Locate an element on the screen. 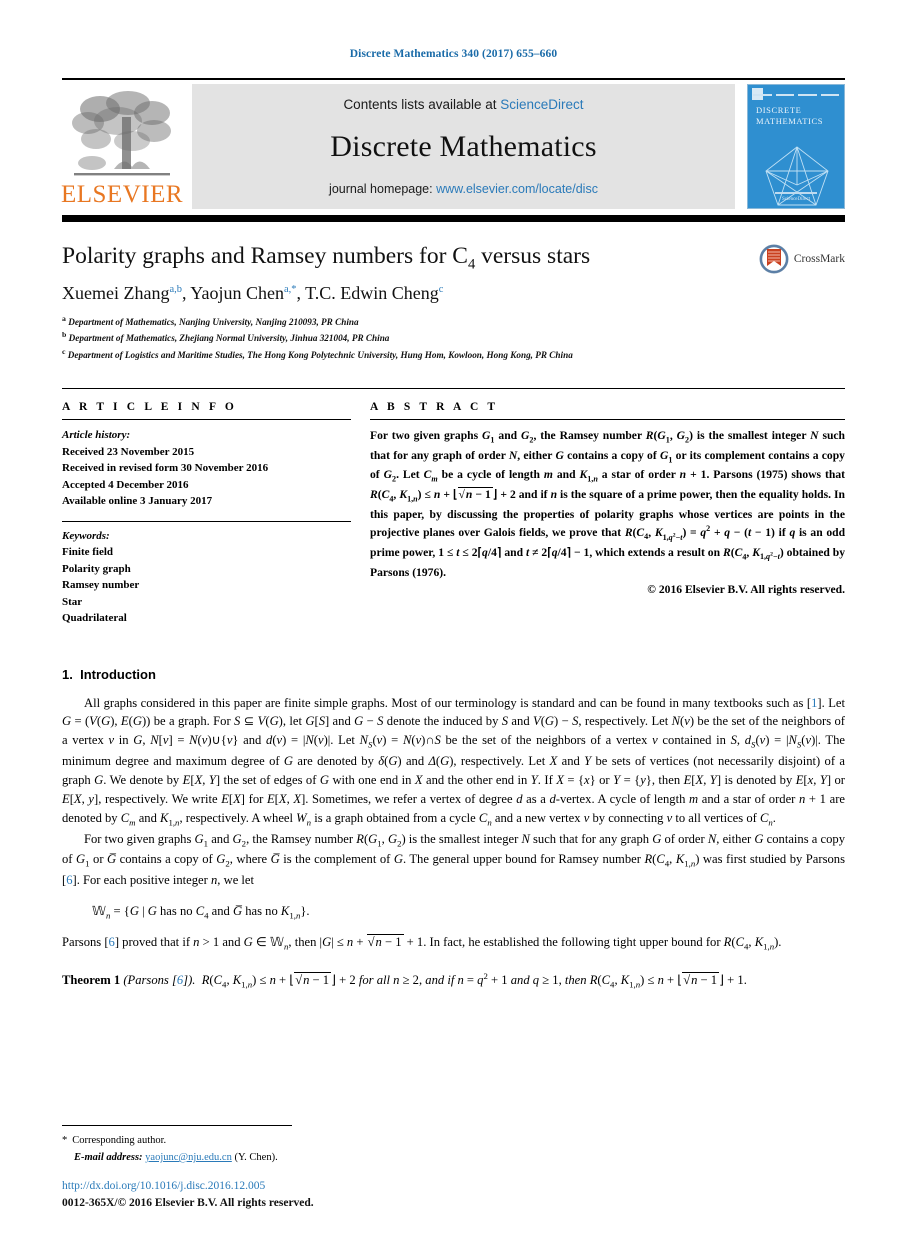 The height and width of the screenshot is (1238, 907). corresponding-author-note: * Corresponding author. is located at coordinates (453, 1141).